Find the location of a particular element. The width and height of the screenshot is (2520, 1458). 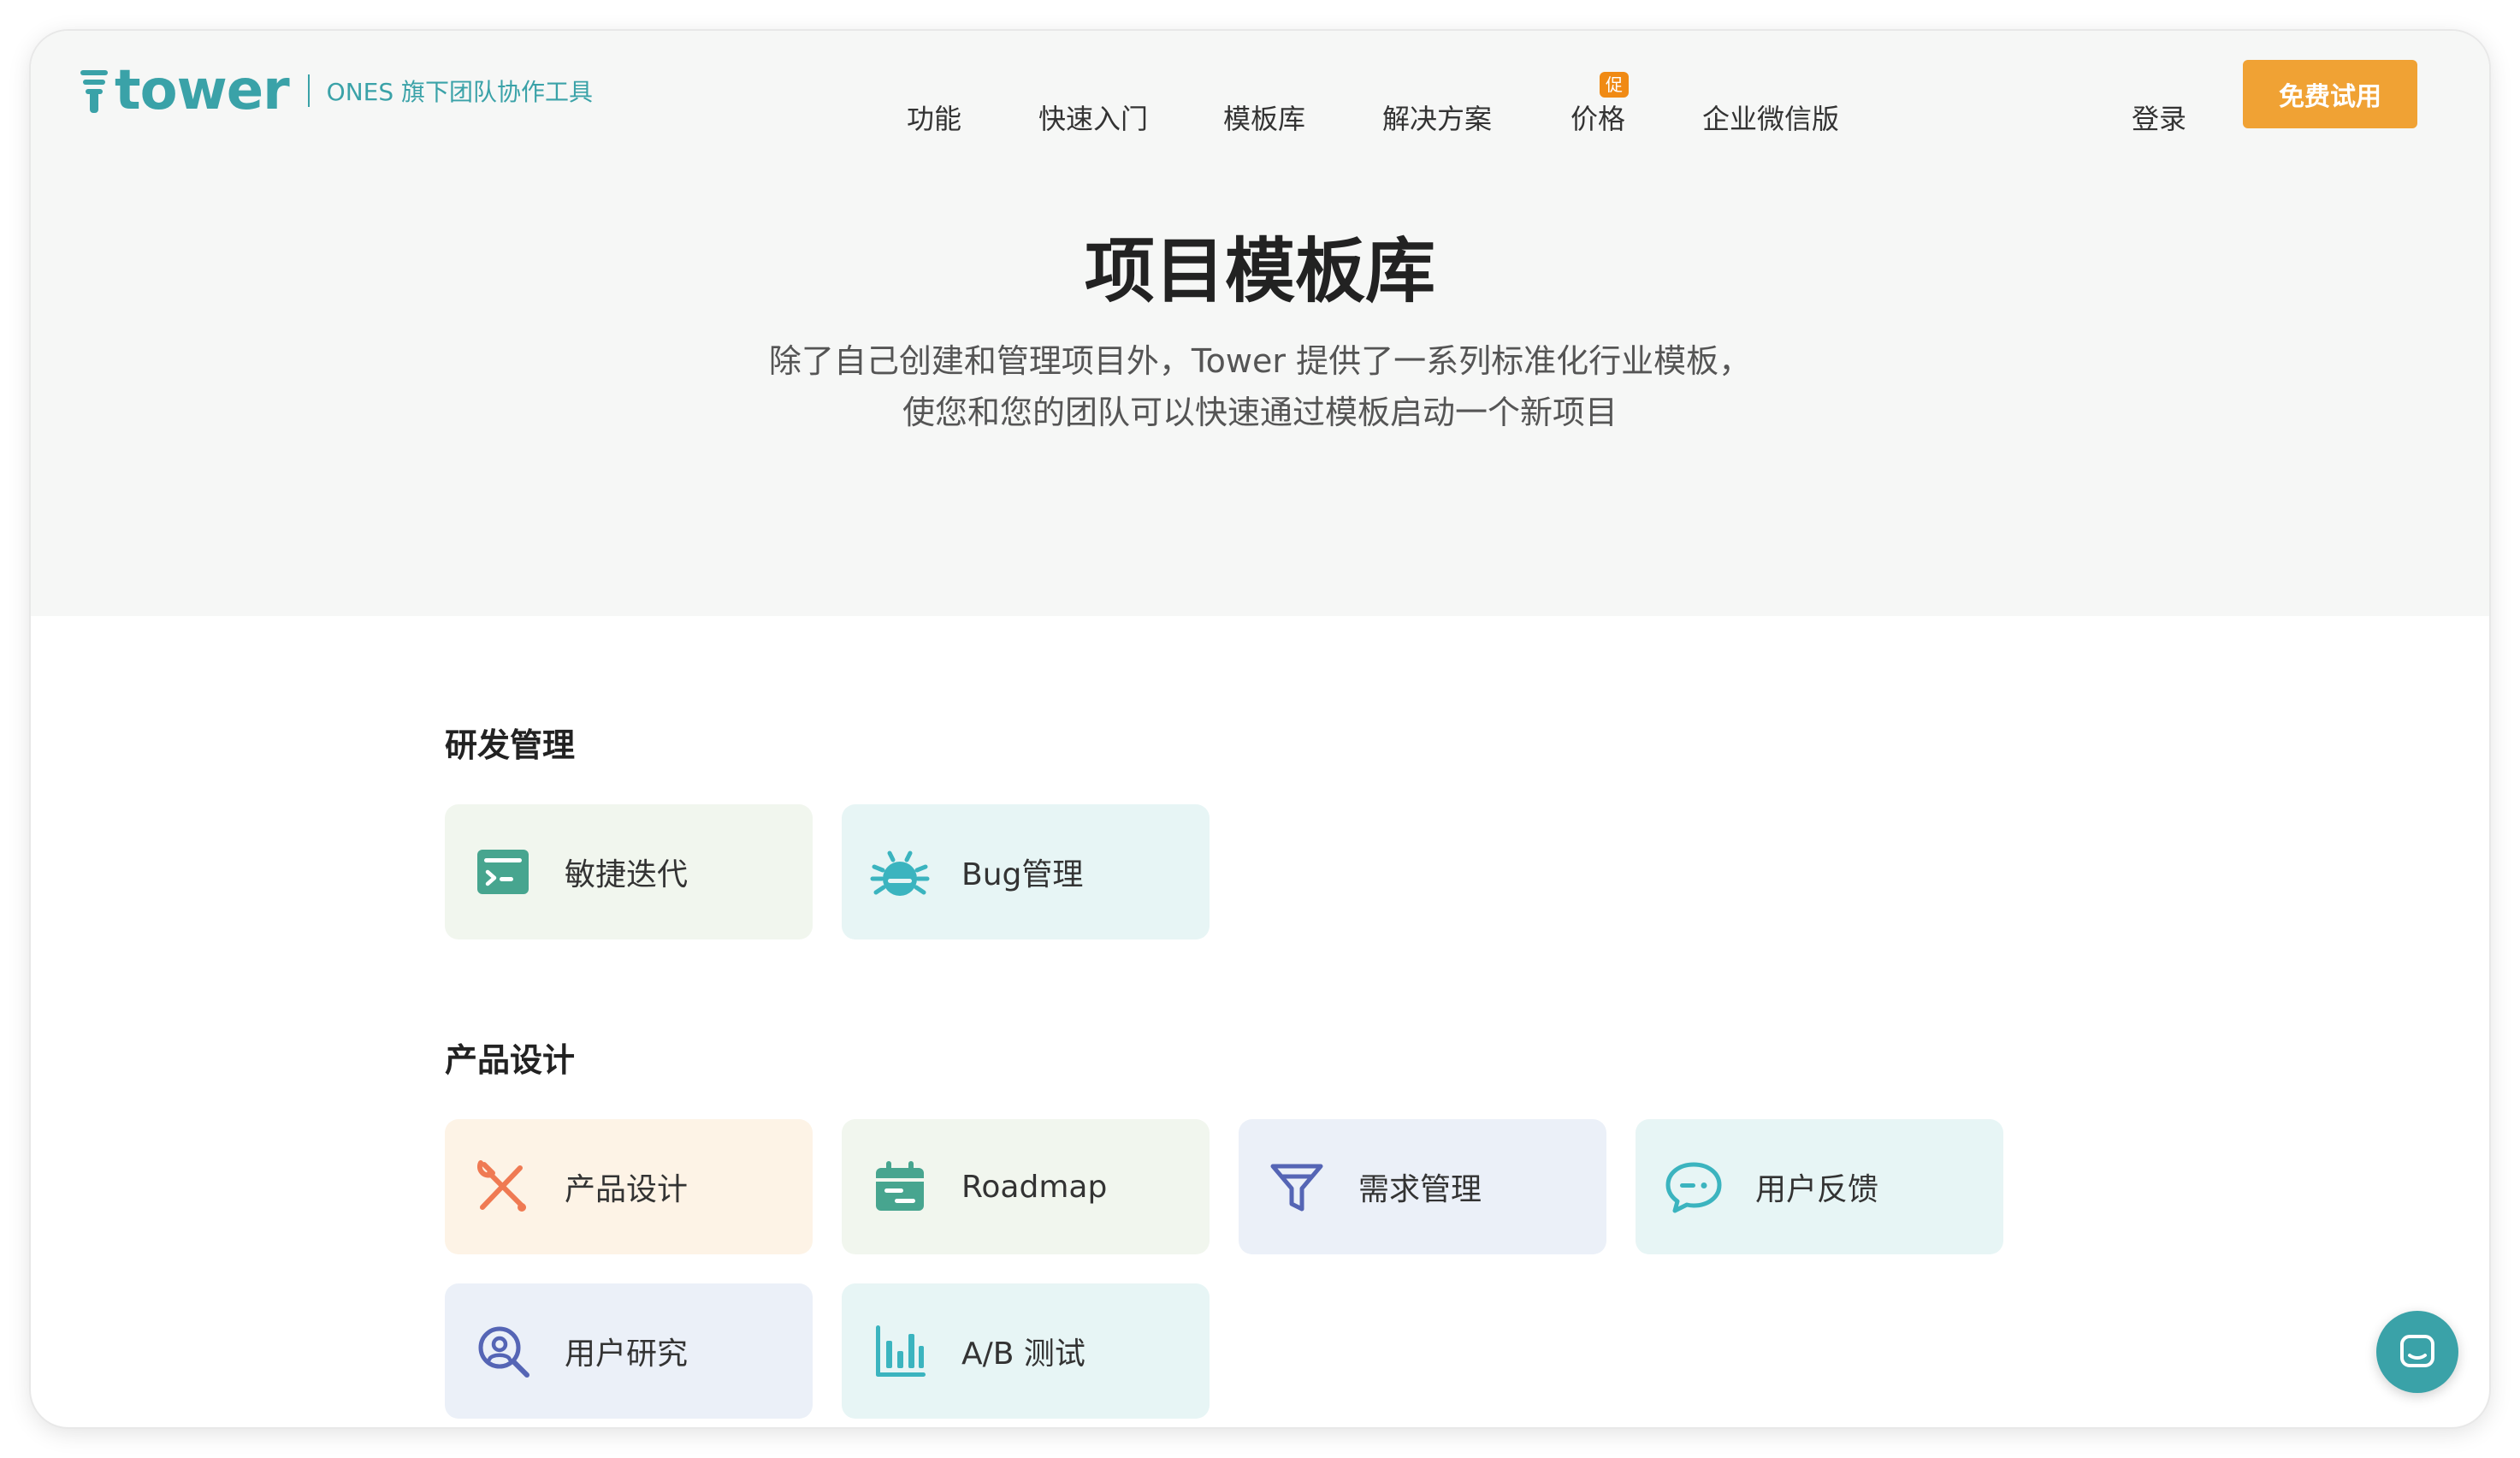

template-card-label: 用户反馈 is located at coordinates (1817, 1189).